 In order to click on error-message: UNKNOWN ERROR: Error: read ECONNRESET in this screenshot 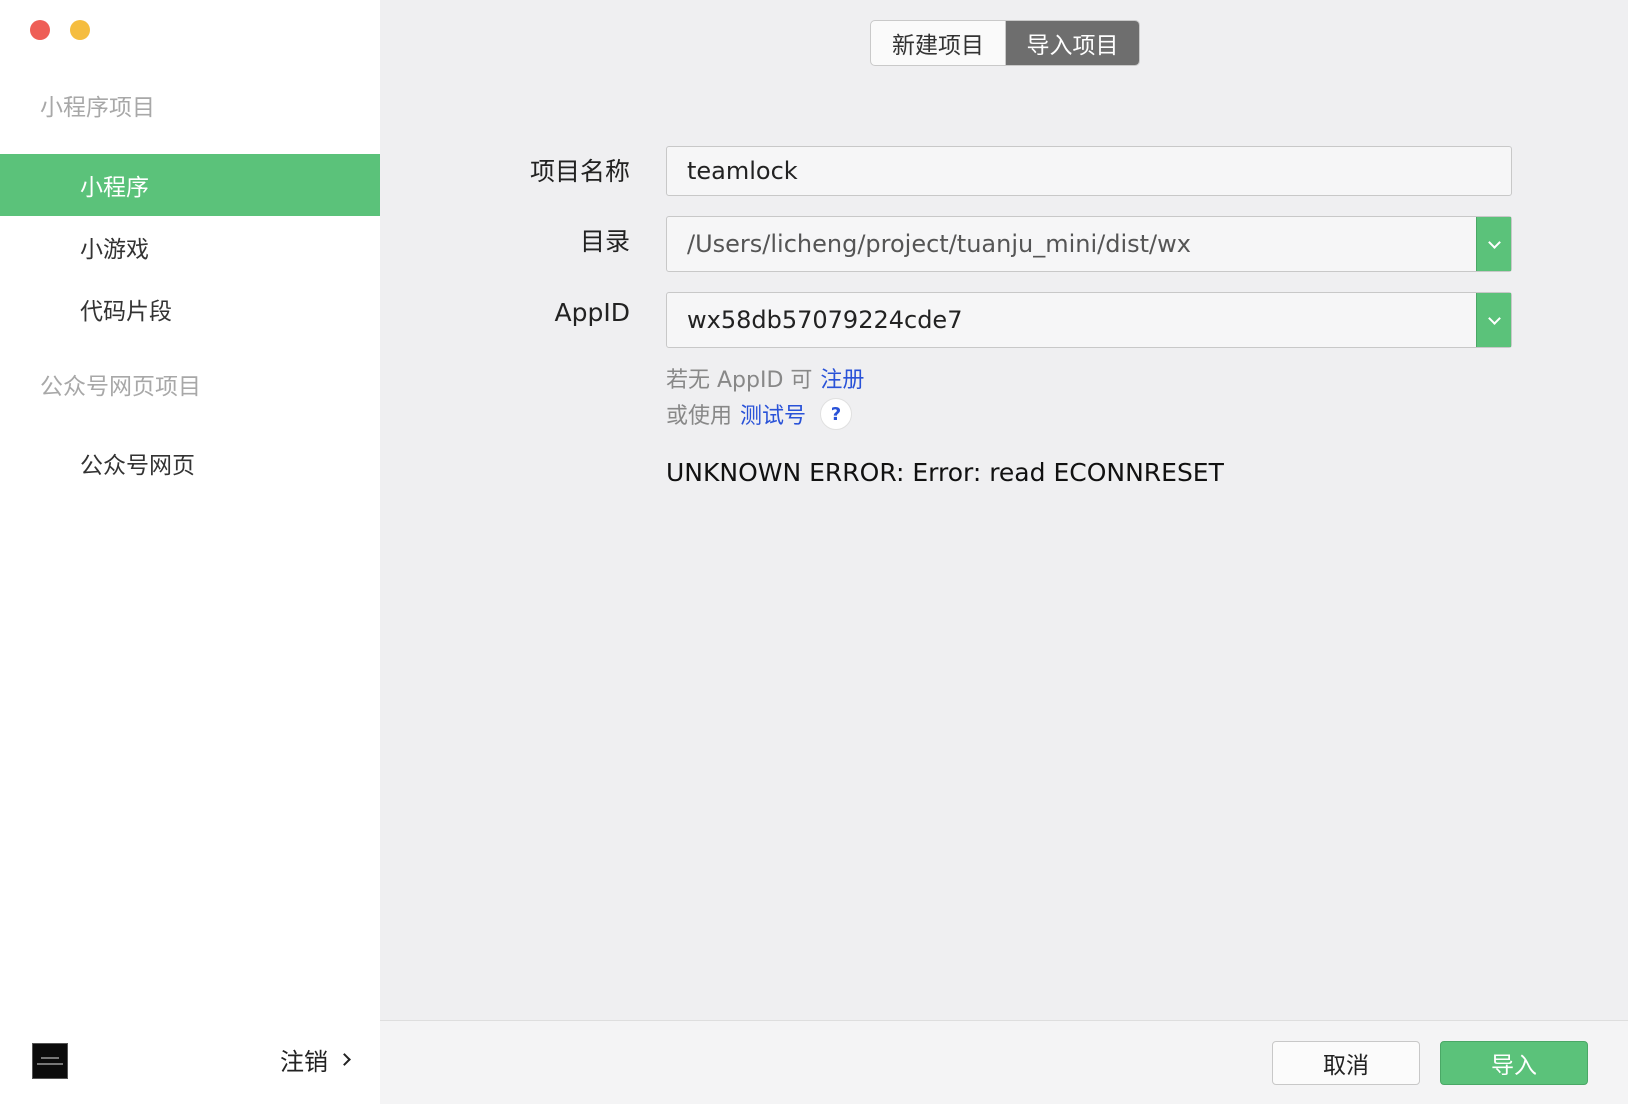, I will do `click(945, 472)`.